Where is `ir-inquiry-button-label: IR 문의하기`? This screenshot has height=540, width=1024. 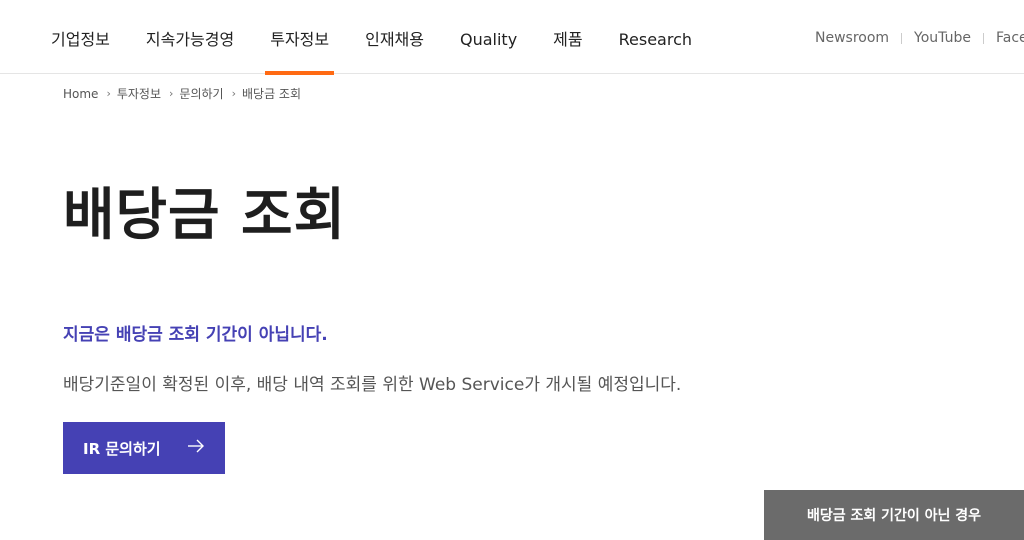
ir-inquiry-button-label: IR 문의하기 is located at coordinates (122, 448).